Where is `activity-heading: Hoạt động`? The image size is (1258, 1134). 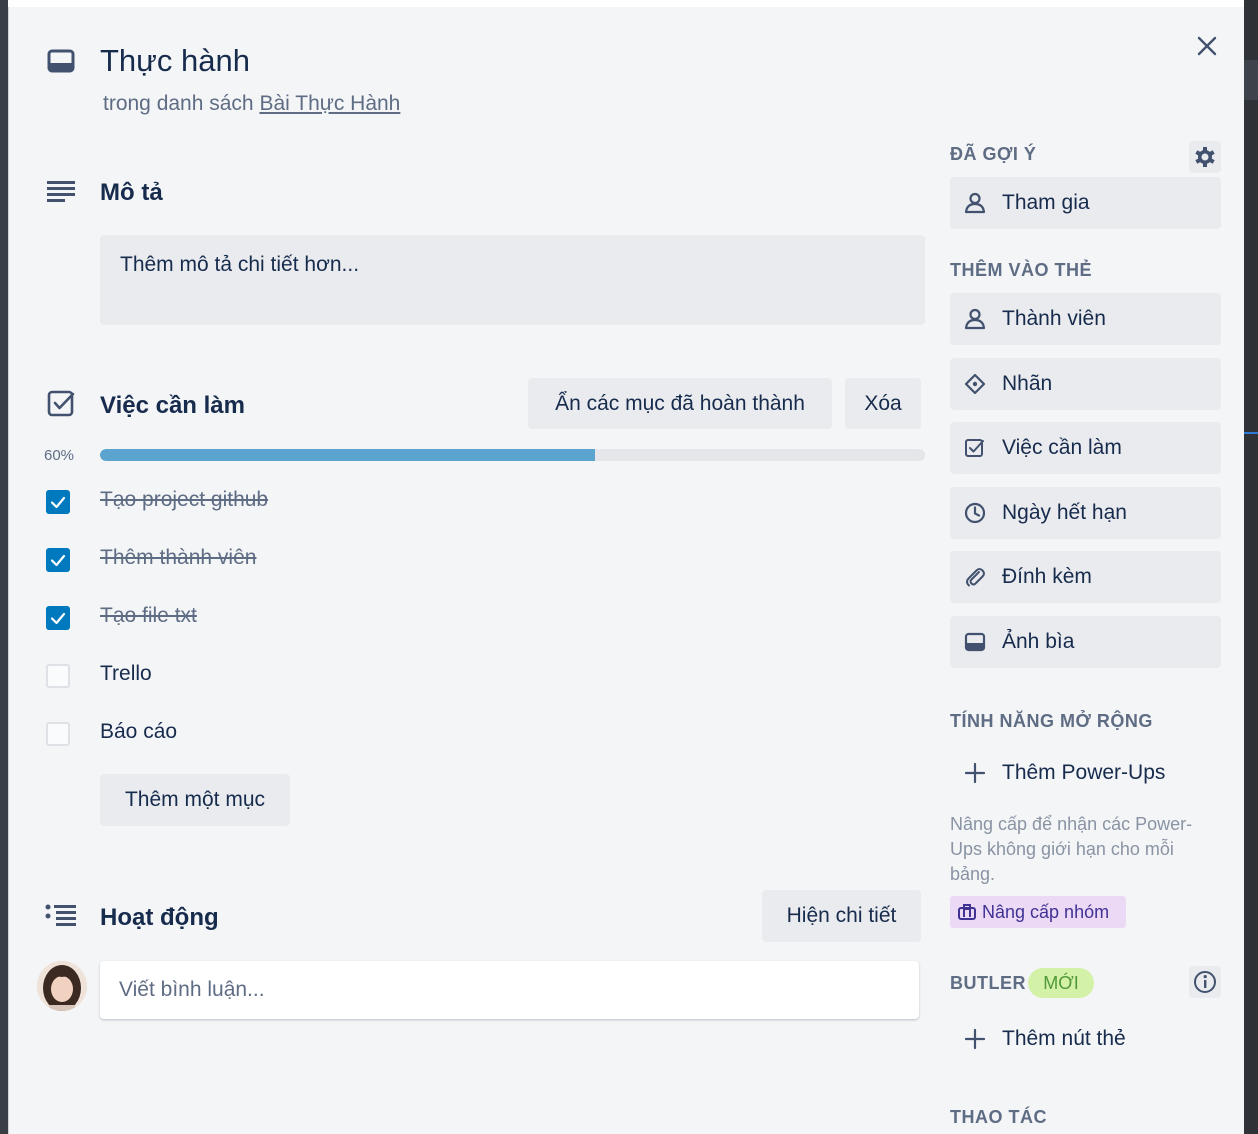 activity-heading: Hoạt động is located at coordinates (159, 917).